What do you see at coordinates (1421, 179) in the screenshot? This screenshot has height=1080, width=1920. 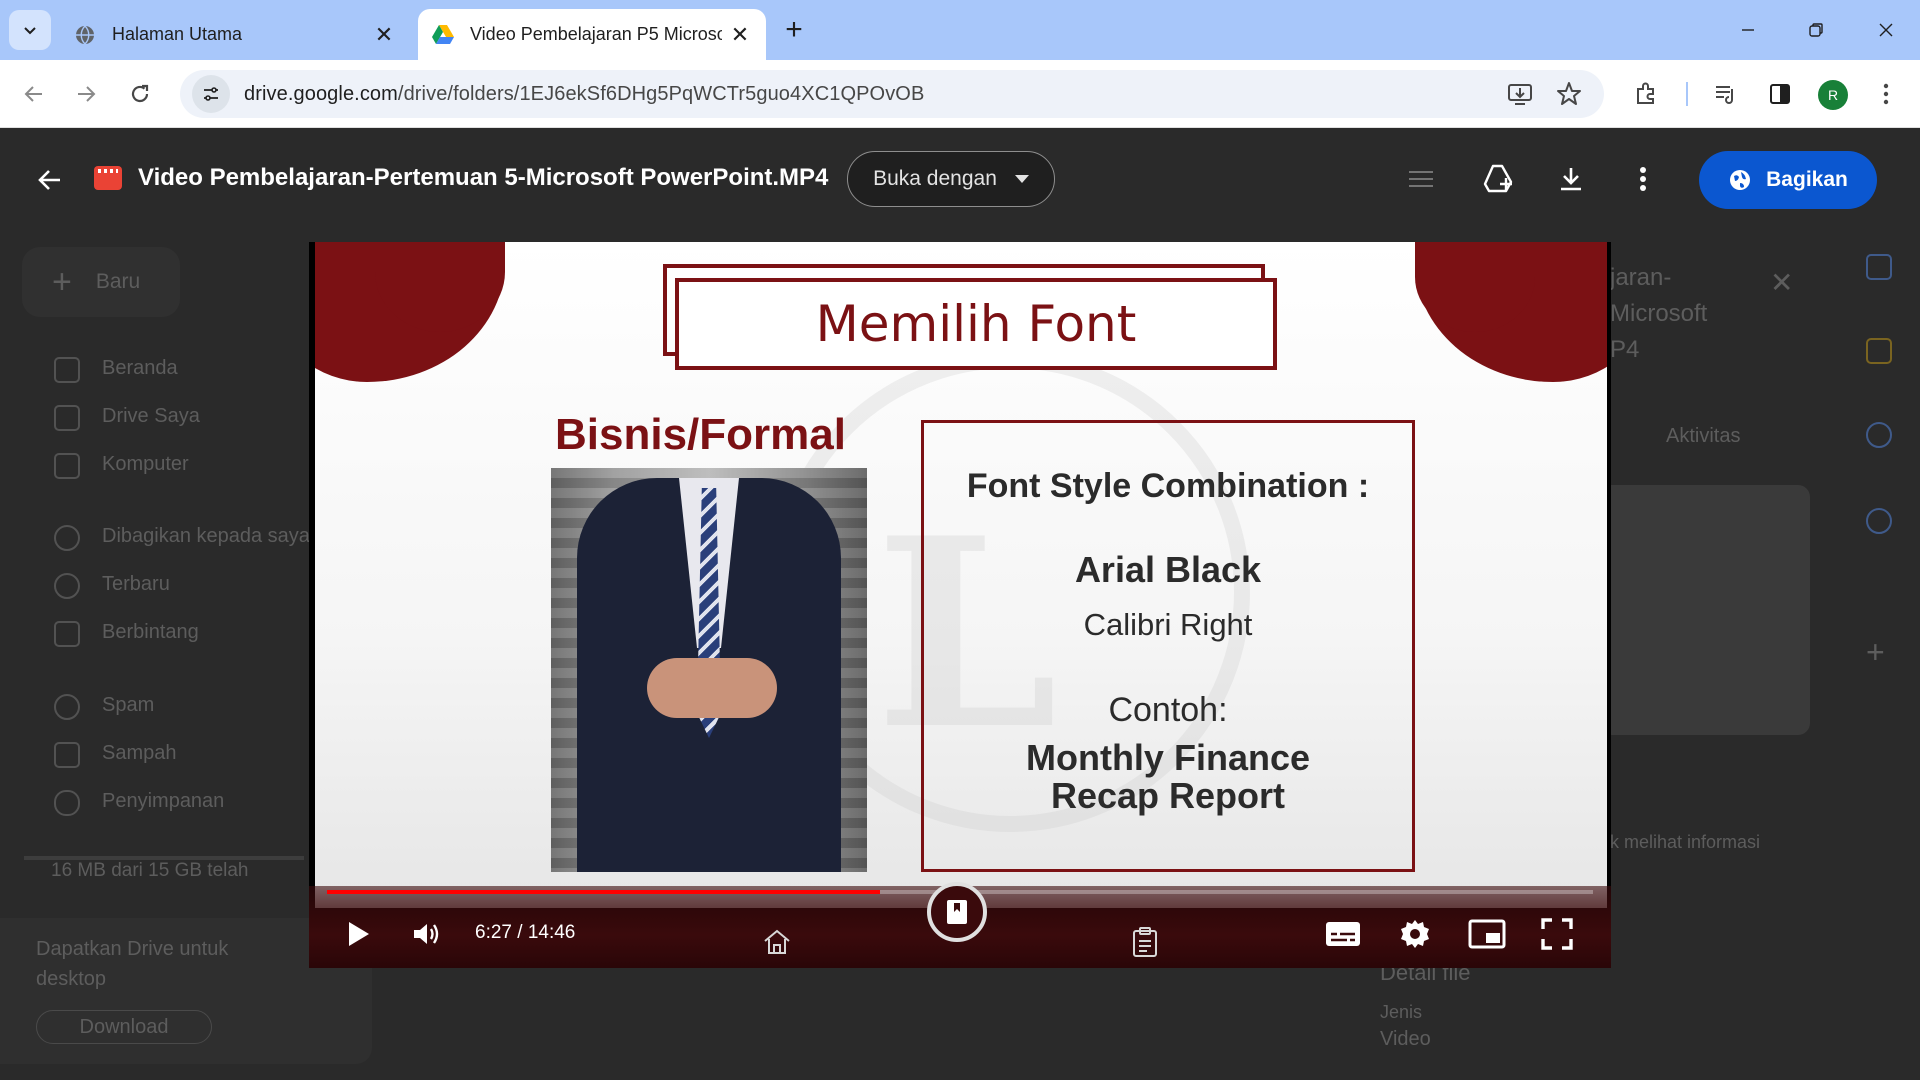 I see `adjust-icon` at bounding box center [1421, 179].